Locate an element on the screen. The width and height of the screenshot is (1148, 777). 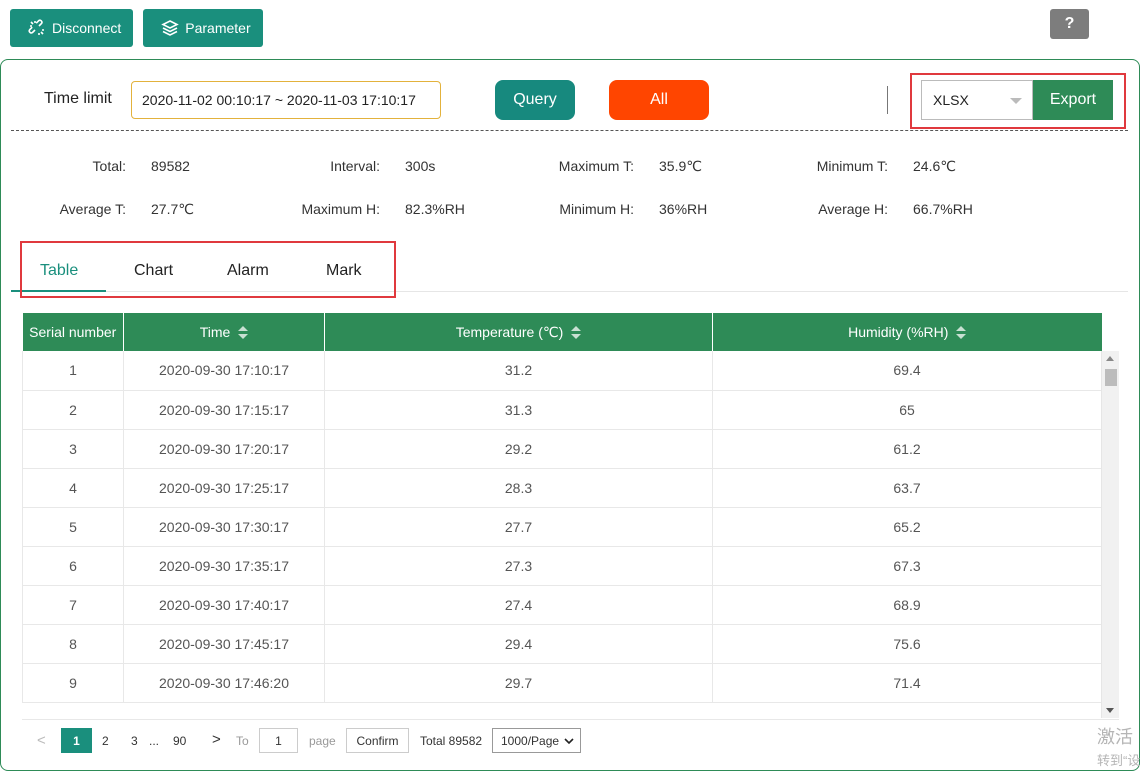
page-last-button: 90 is located at coordinates (179, 741).